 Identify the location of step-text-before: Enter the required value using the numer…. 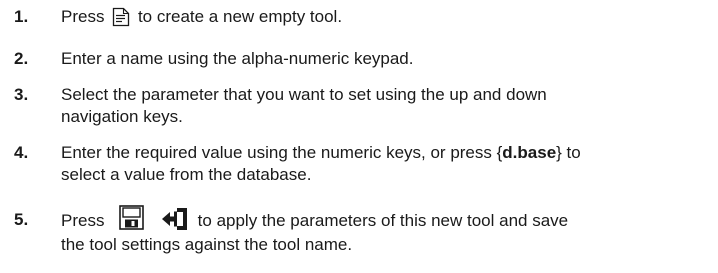
(282, 152).